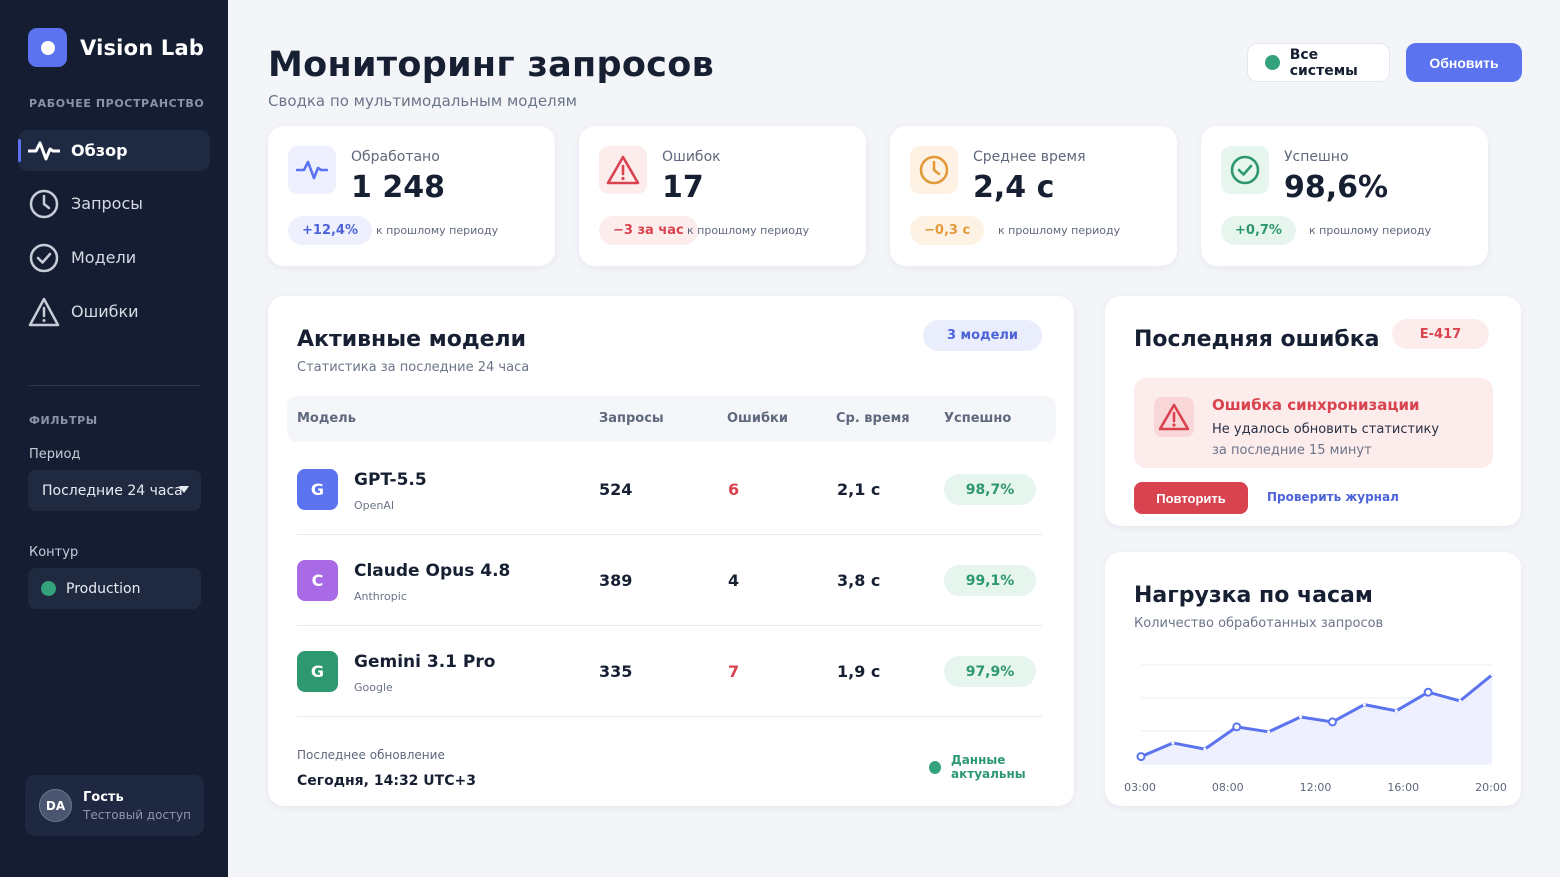 This screenshot has width=1560, height=877. What do you see at coordinates (373, 687) in the screenshot?
I see `model-vendor: Google` at bounding box center [373, 687].